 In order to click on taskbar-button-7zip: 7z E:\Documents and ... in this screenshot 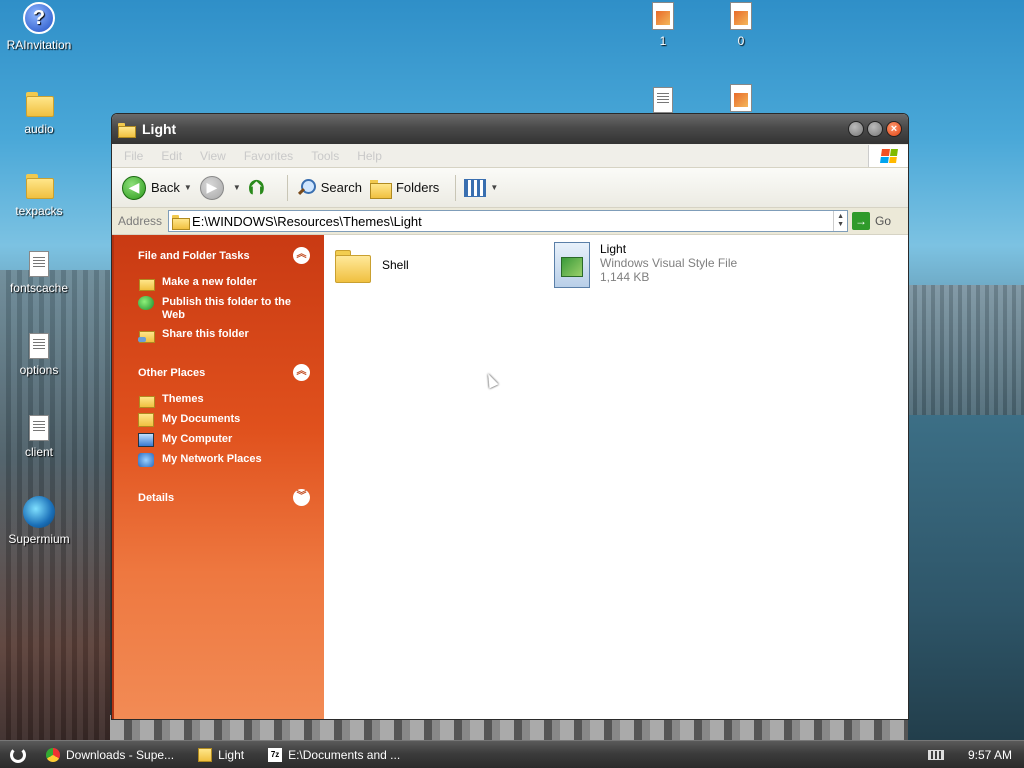, I will do `click(334, 755)`.